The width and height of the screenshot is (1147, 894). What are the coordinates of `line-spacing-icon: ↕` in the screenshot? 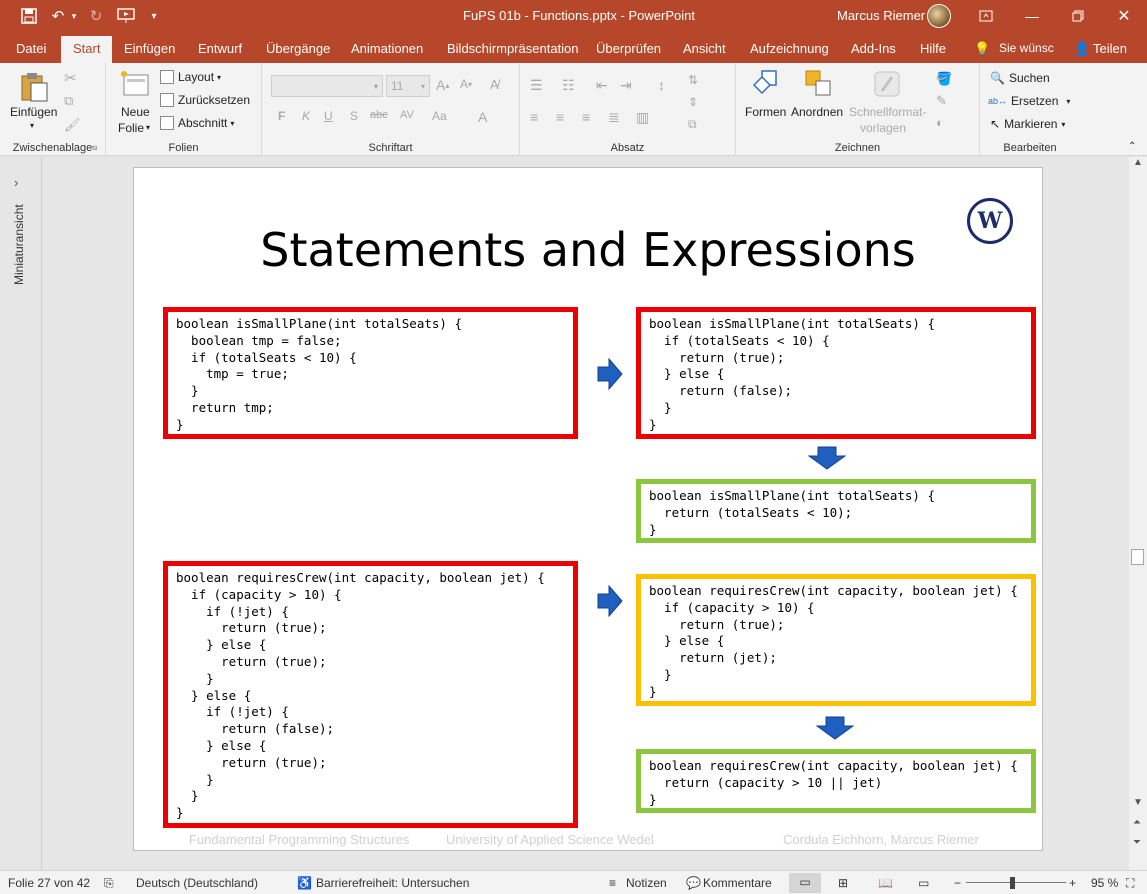 It's located at (661, 85).